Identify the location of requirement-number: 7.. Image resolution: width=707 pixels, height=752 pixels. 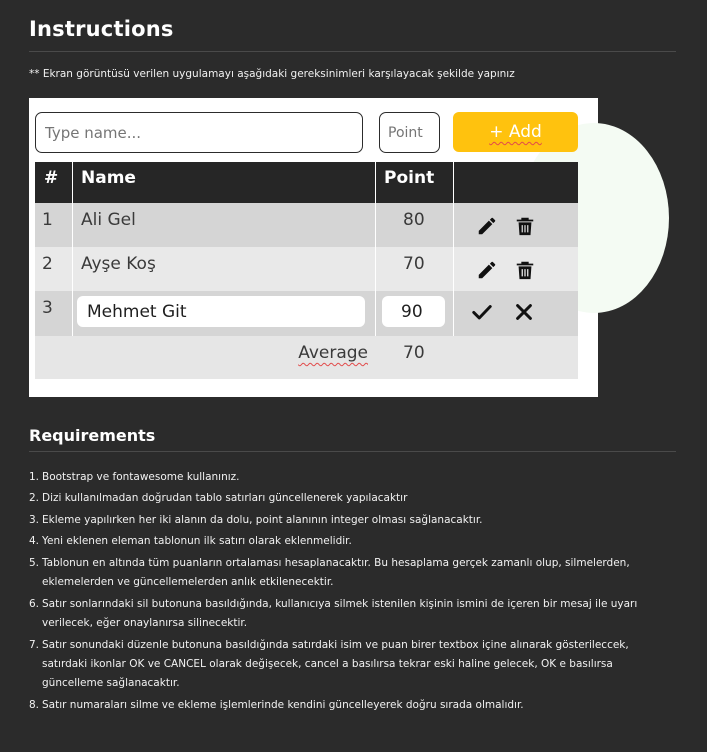
(34, 645).